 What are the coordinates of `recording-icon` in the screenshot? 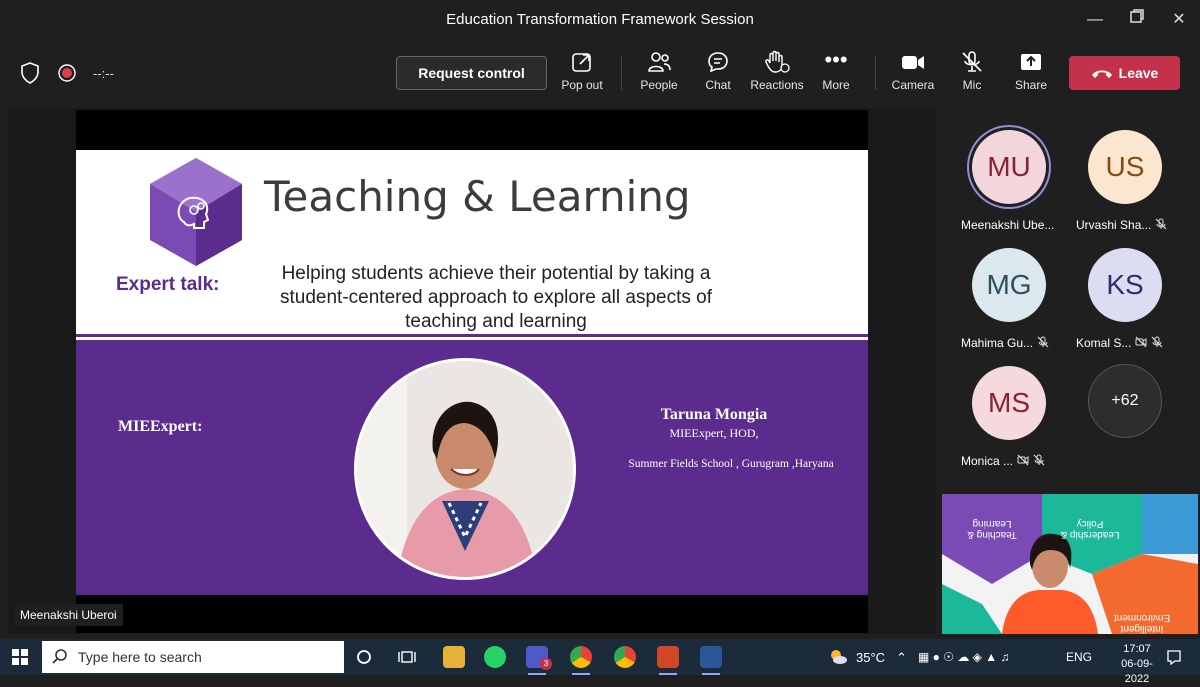 It's located at (67, 75).